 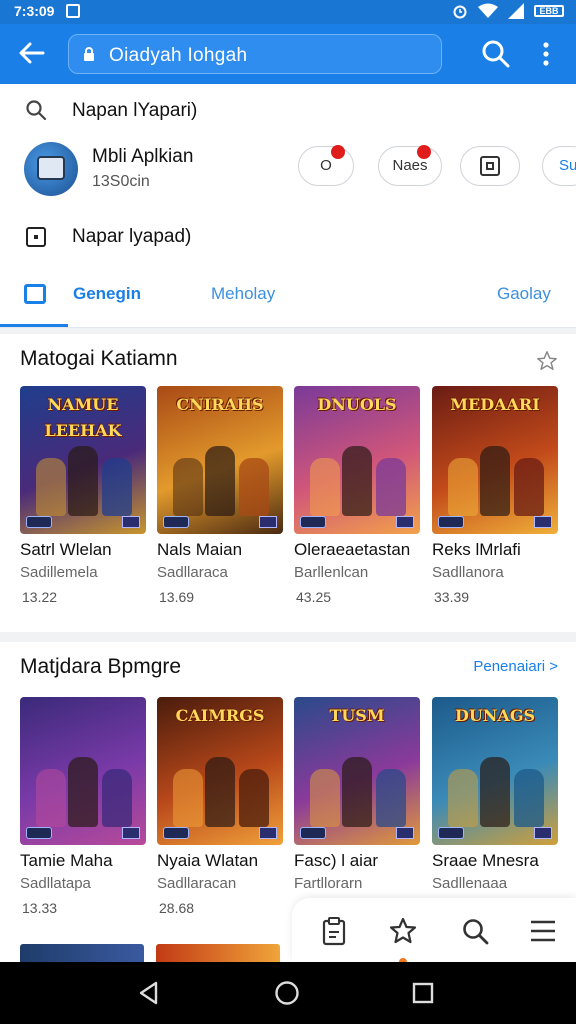 What do you see at coordinates (543, 931) in the screenshot?
I see `menu-icon` at bounding box center [543, 931].